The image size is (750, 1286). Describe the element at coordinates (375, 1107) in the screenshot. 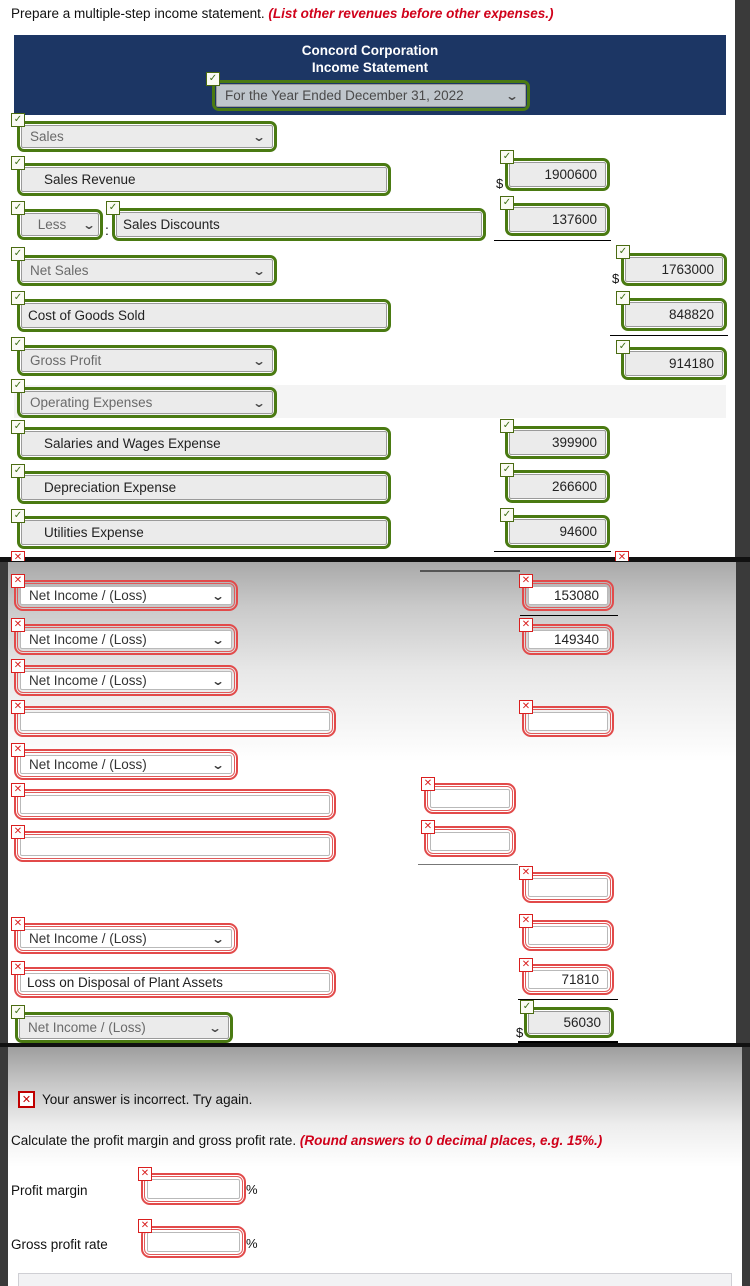

I see `panel-gradient` at that location.